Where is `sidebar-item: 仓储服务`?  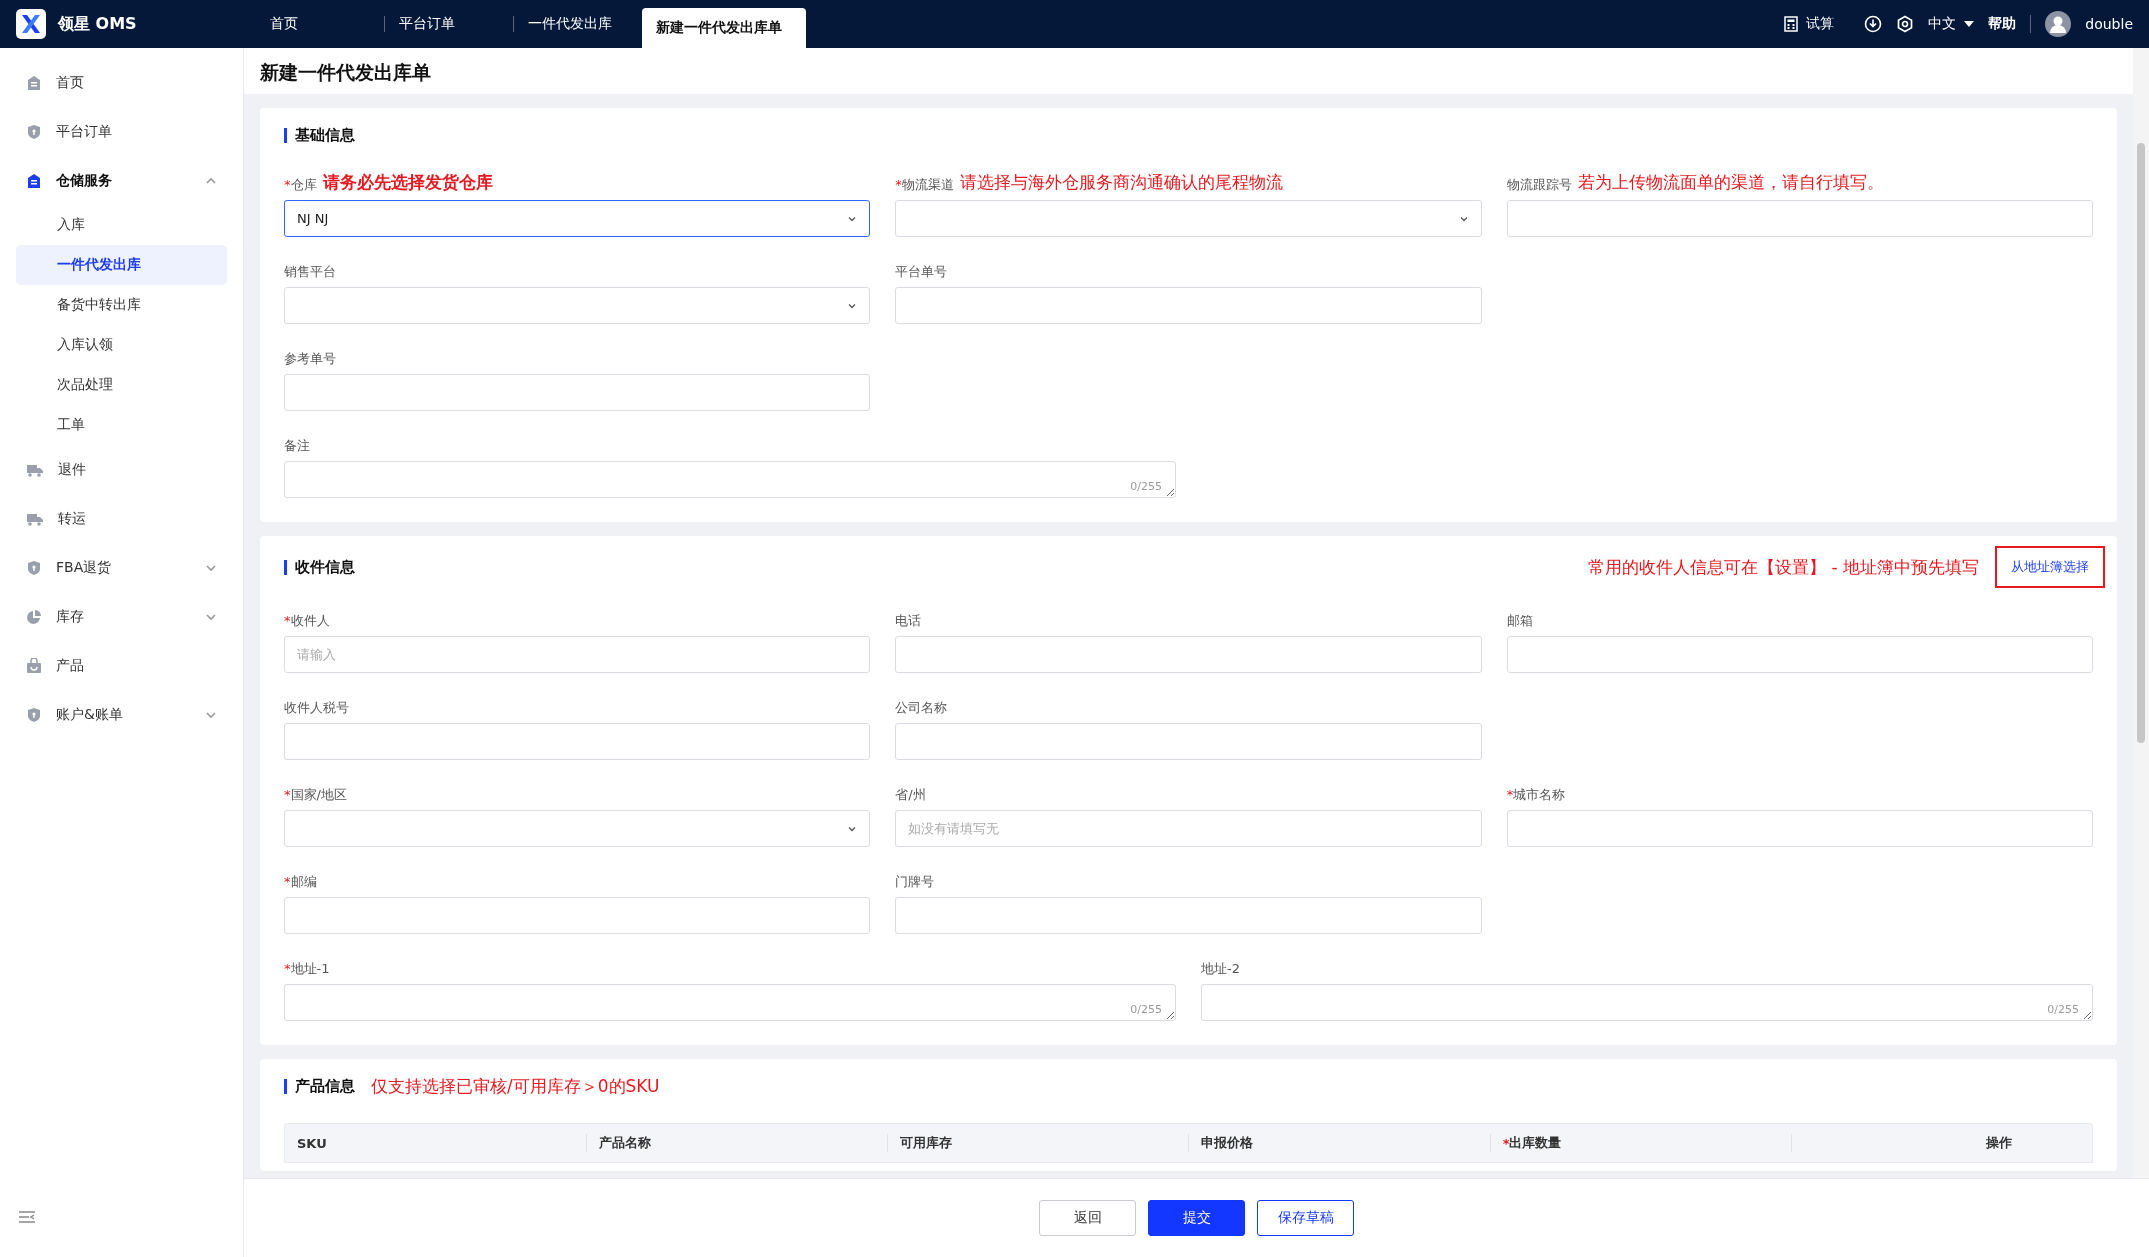
sidebar-item: 仓储服务 is located at coordinates (121, 180).